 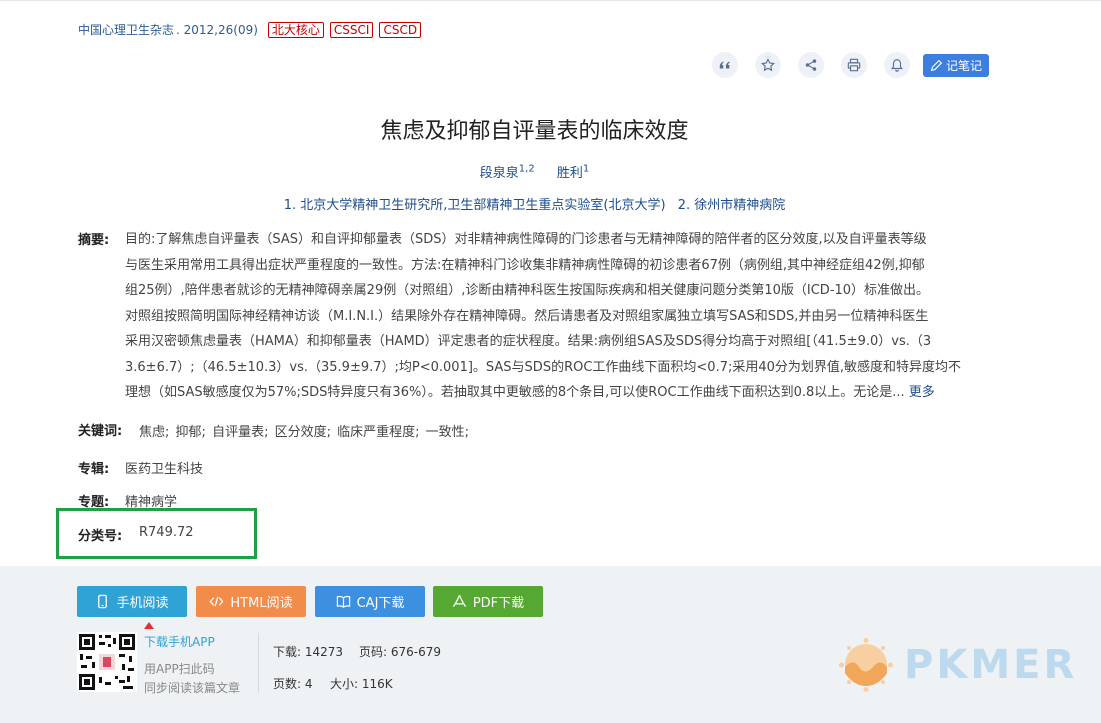 I want to click on keyword-list: 焦虑; 抑郁; 自评量表; 区分效度; 临床严重程度; 一致性;, so click(x=305, y=430).